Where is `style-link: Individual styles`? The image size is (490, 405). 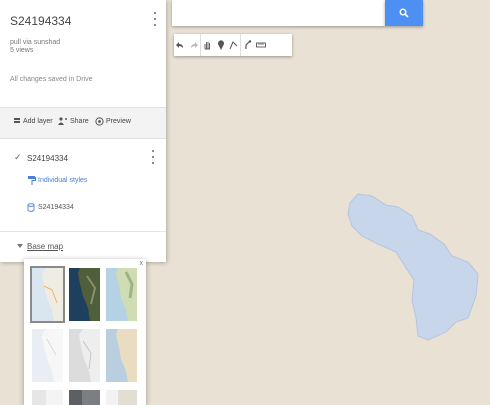 style-link: Individual styles is located at coordinates (57, 180).